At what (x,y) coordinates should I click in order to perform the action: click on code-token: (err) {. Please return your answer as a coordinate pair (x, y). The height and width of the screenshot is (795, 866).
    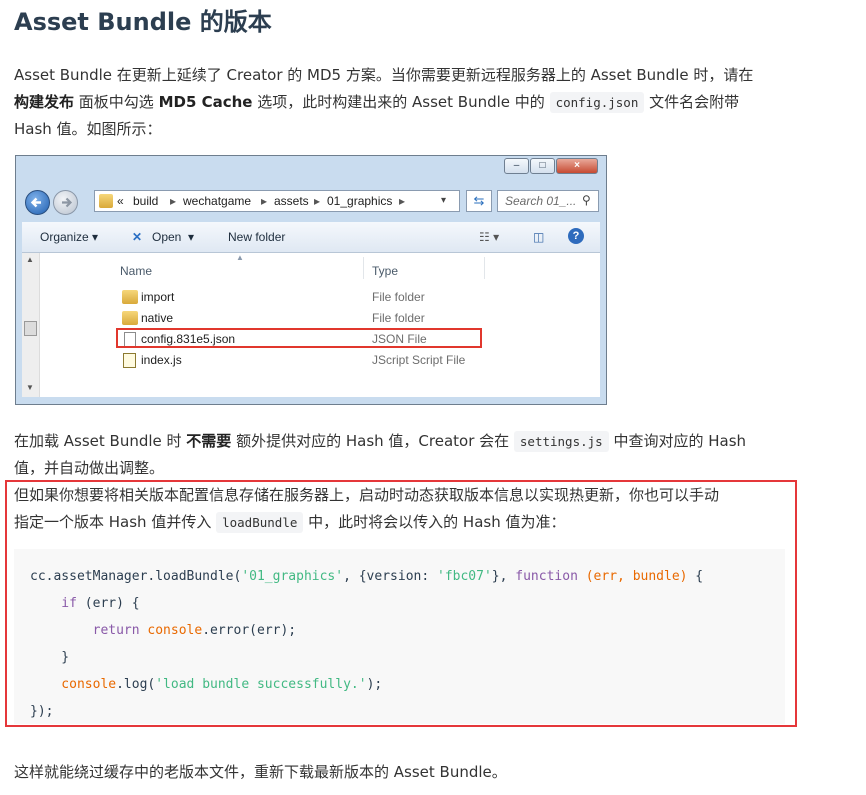
    Looking at the image, I should click on (108, 603).